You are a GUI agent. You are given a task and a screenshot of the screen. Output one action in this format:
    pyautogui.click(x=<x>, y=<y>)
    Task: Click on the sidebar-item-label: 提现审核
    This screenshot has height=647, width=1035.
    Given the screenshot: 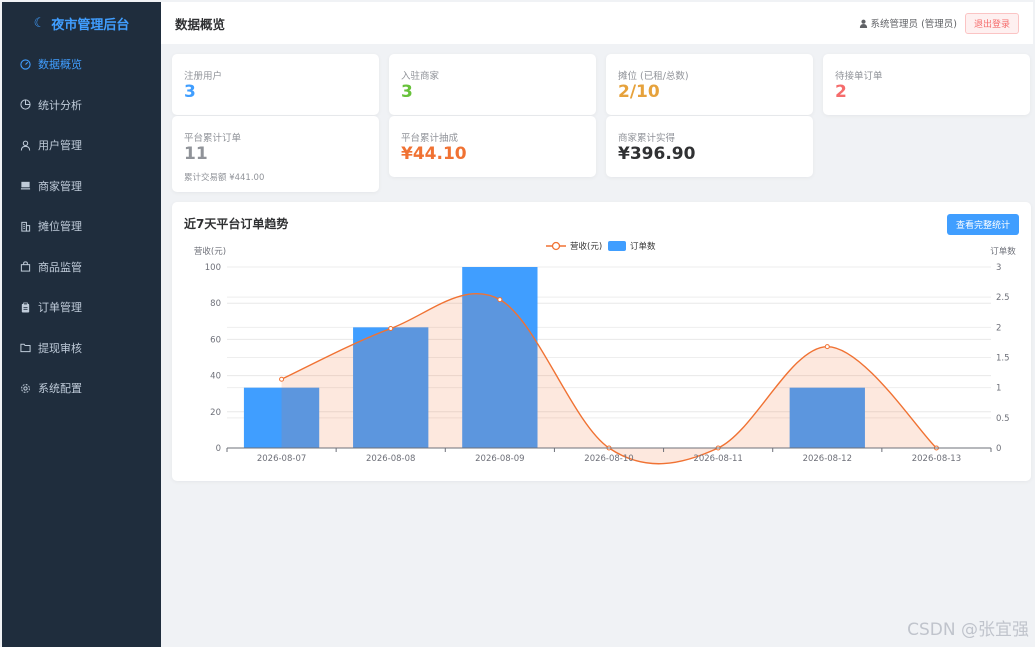 What is the action you would take?
    pyautogui.click(x=60, y=348)
    